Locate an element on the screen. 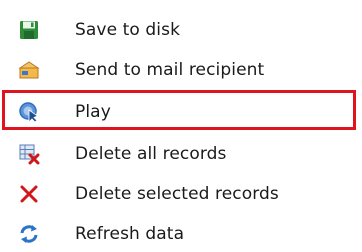  menu-item-delete-all-records: Delete all records is located at coordinates (181, 154).